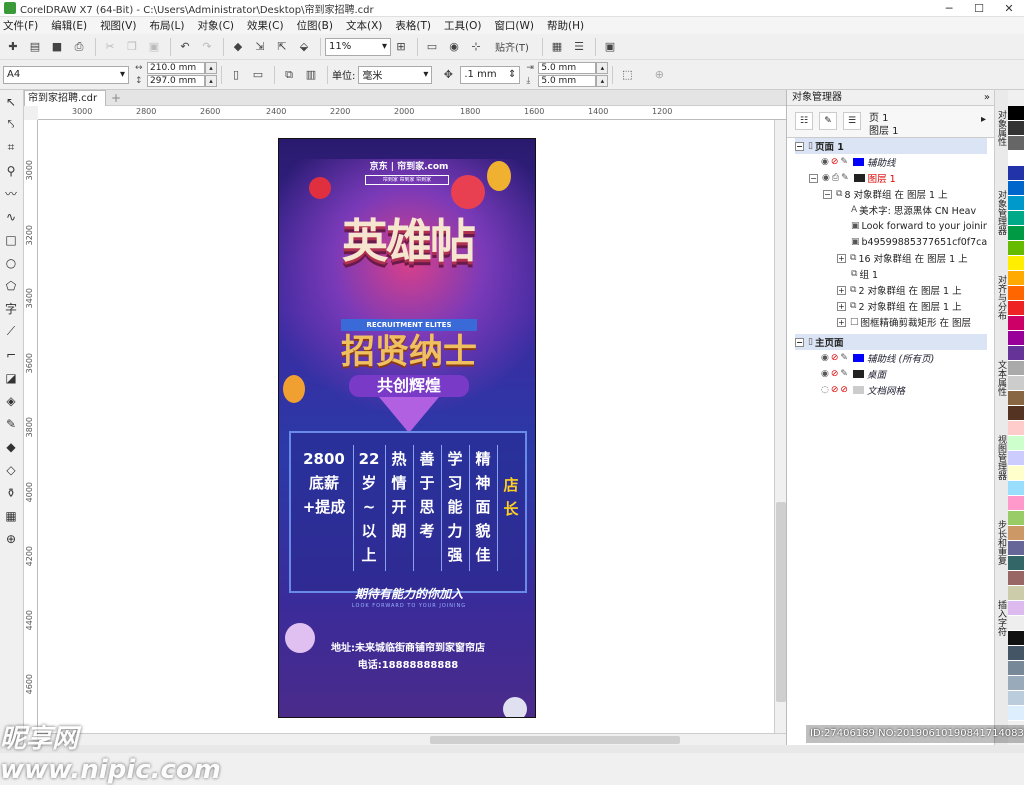 This screenshot has height=785, width=1024. What do you see at coordinates (780, 430) in the screenshot?
I see `vertical-scrollbar` at bounding box center [780, 430].